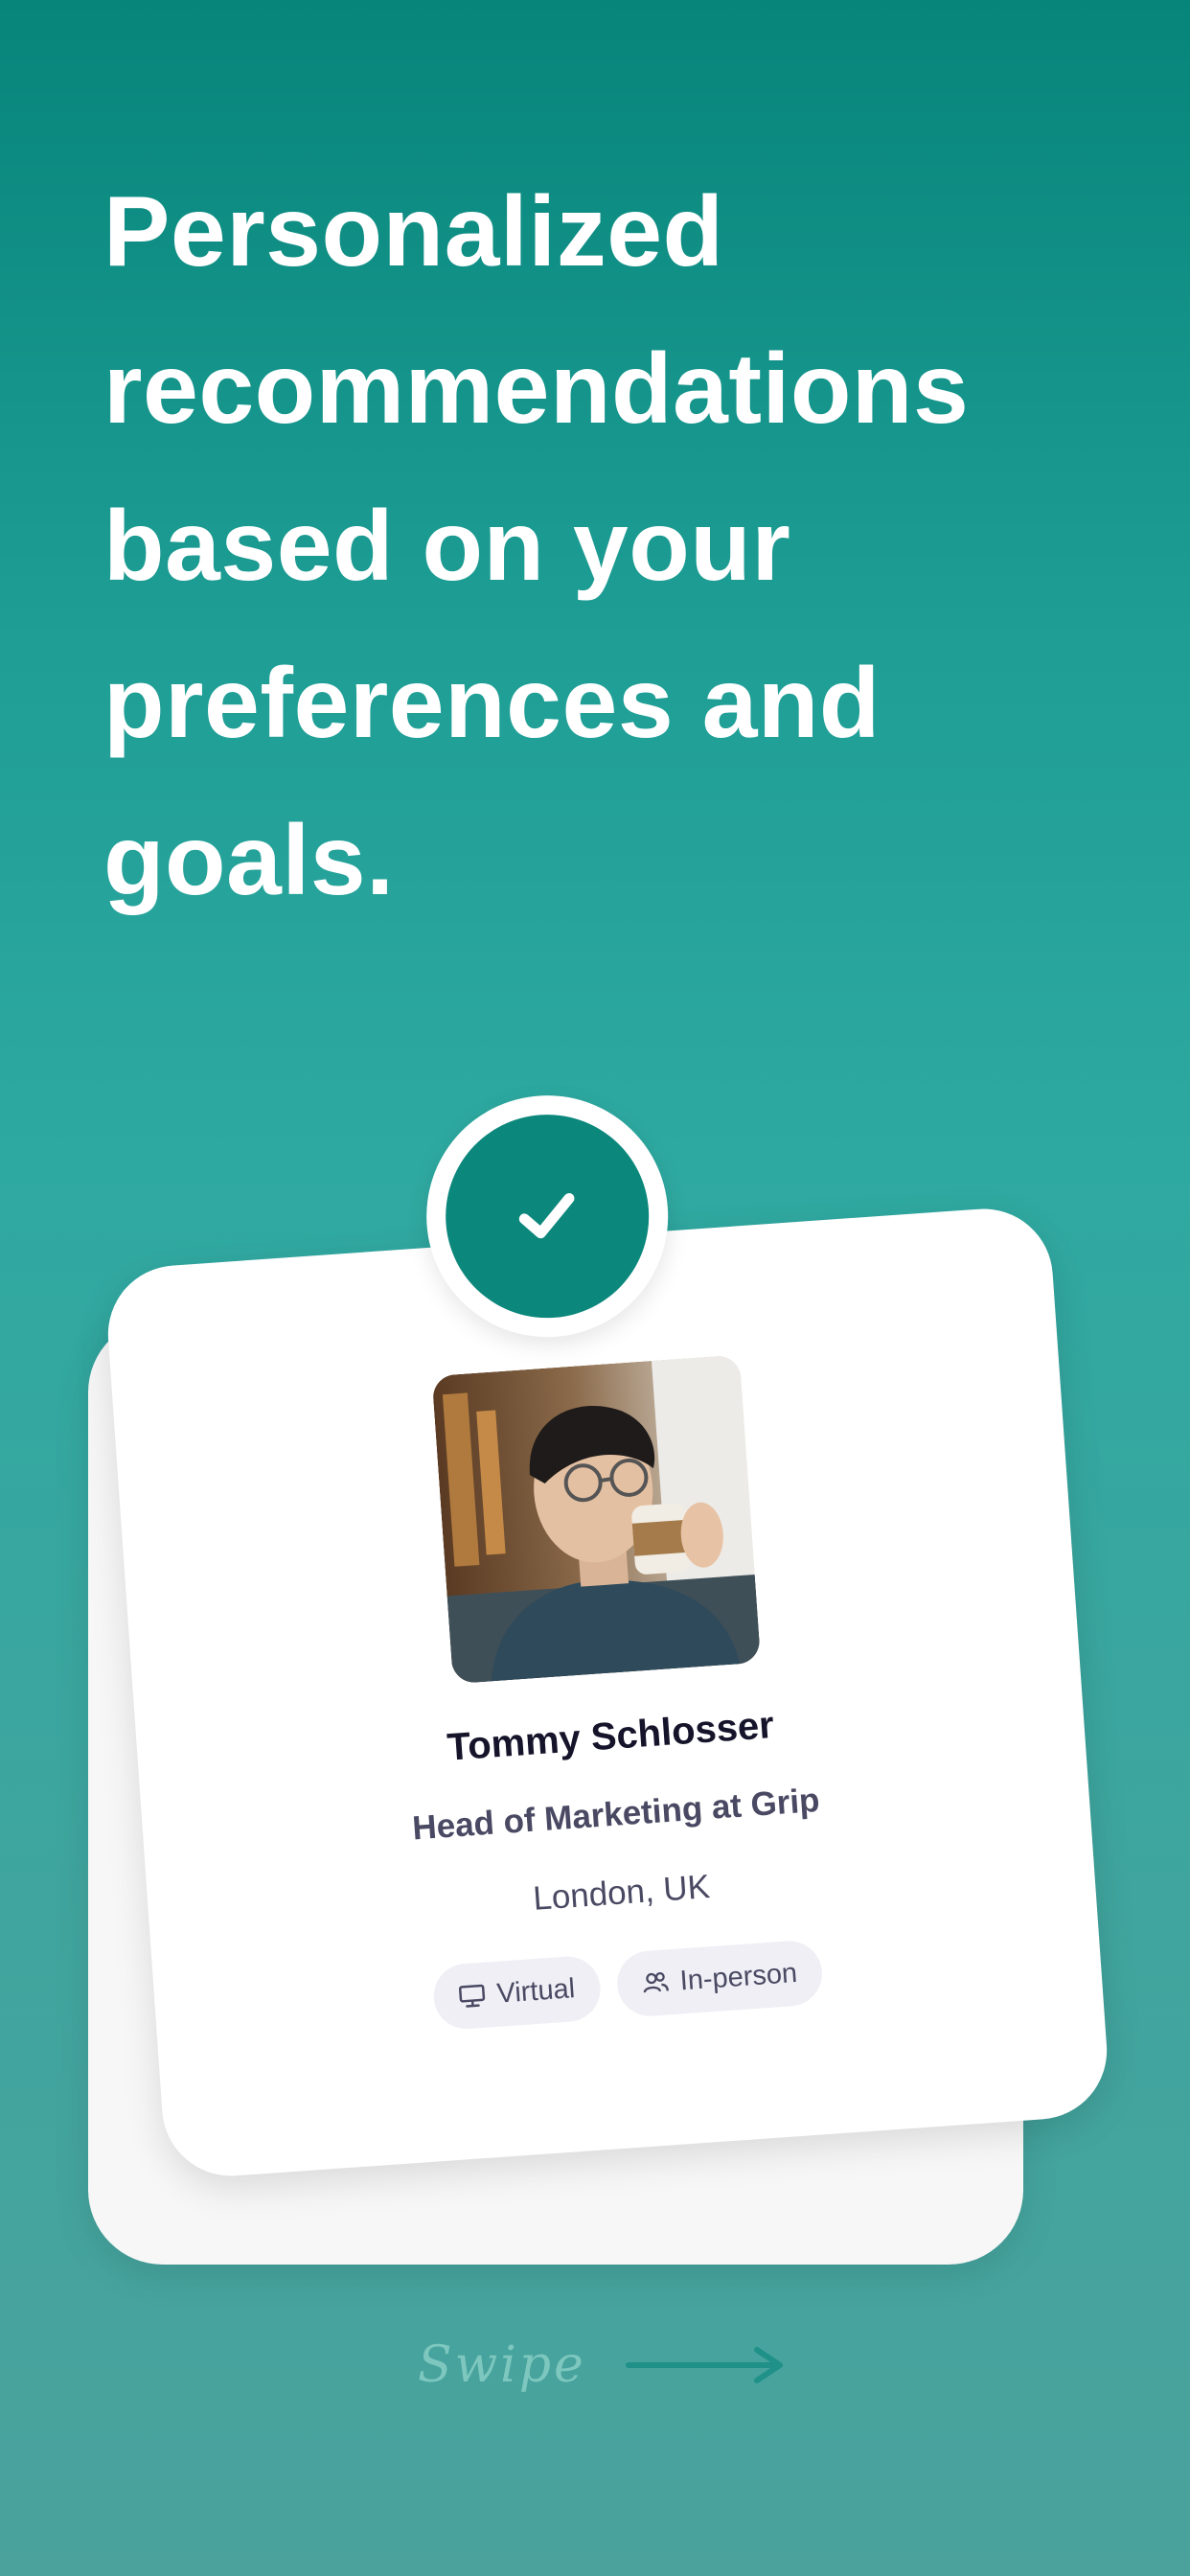 The width and height of the screenshot is (1190, 2576). I want to click on tag-in-person-label: In-person, so click(739, 1976).